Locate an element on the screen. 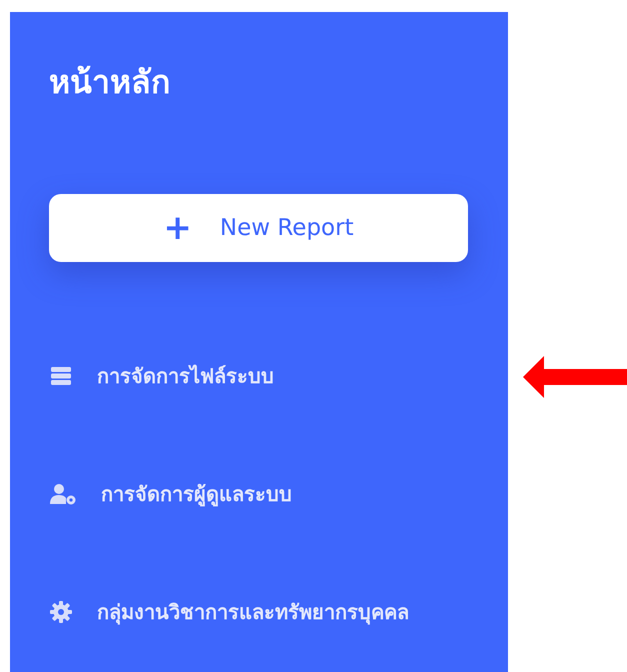  sidebar-title: หน้าหลัก is located at coordinates (110, 82).